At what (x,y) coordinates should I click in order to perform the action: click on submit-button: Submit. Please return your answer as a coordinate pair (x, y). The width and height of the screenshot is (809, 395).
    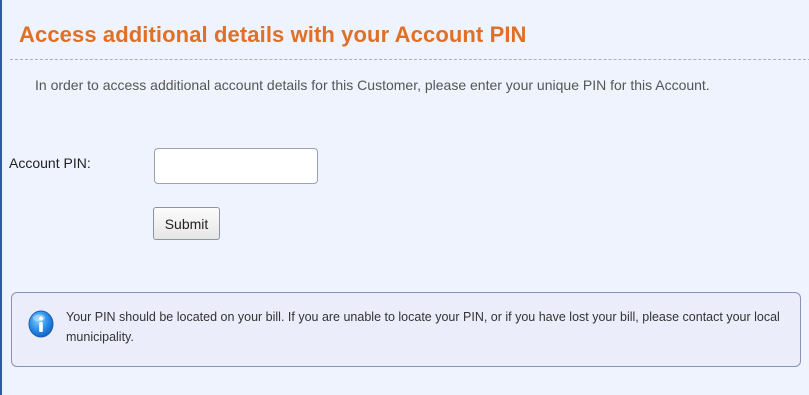
    Looking at the image, I should click on (186, 223).